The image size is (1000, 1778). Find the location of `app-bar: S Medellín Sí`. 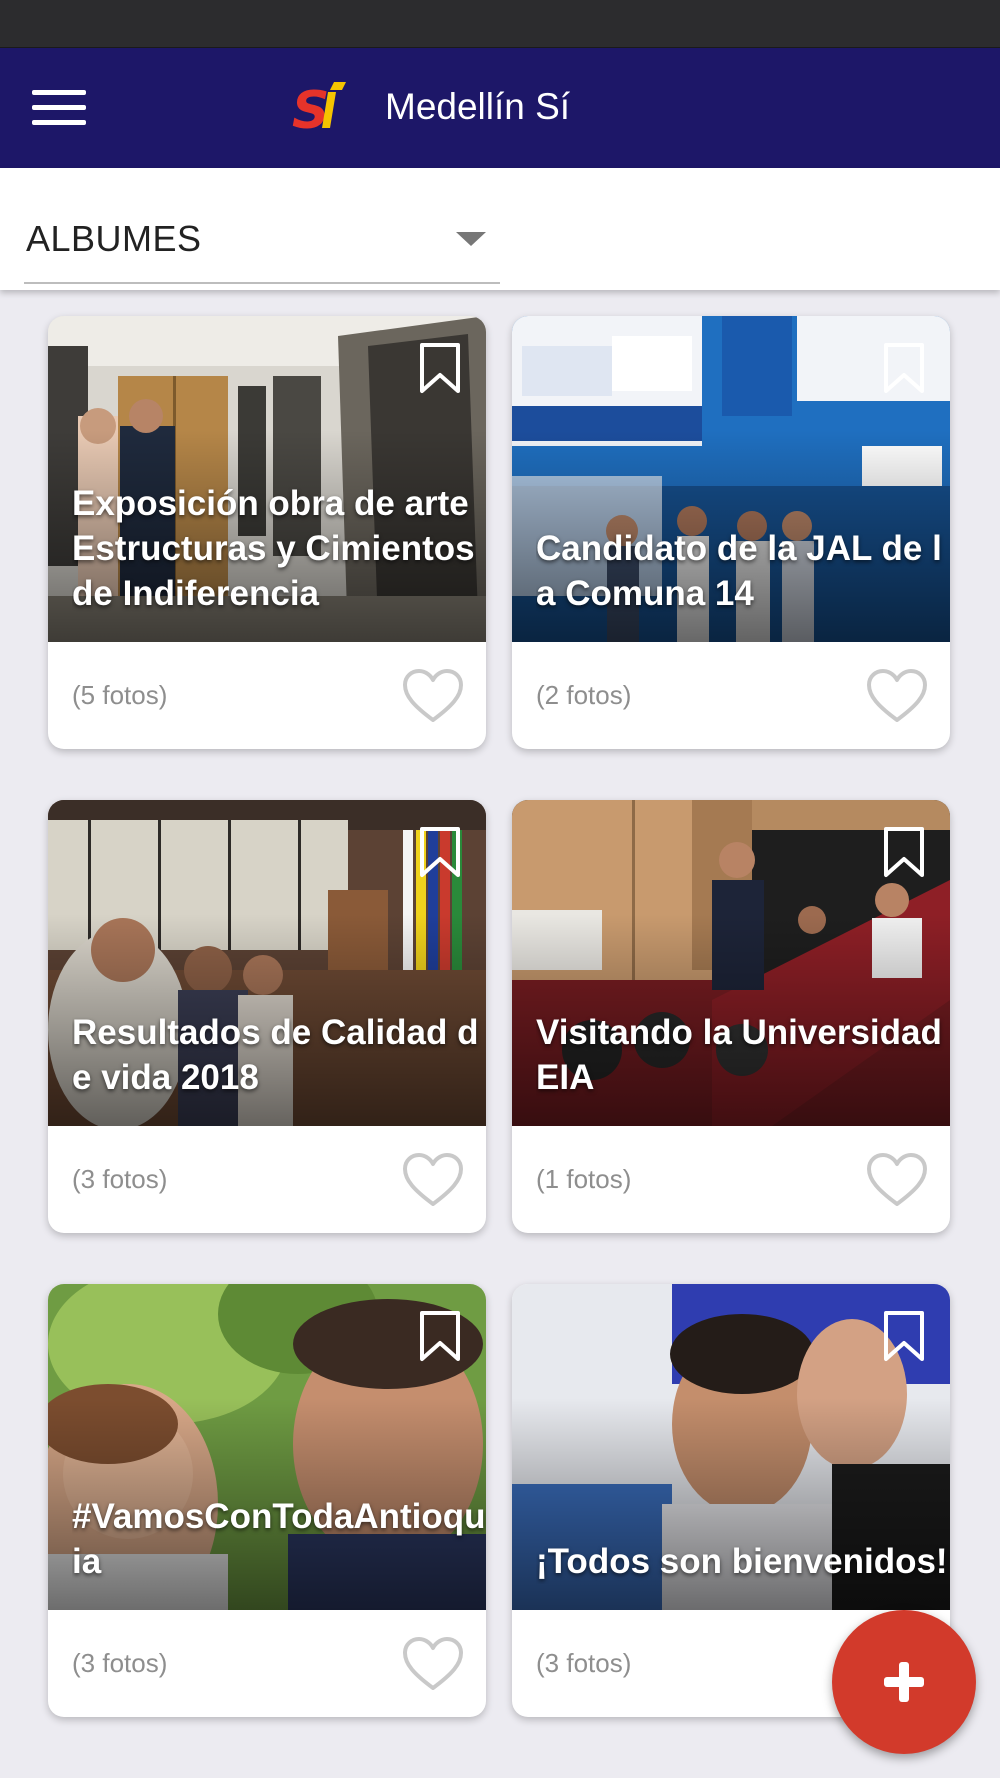

app-bar: S Medellín Sí is located at coordinates (500, 108).